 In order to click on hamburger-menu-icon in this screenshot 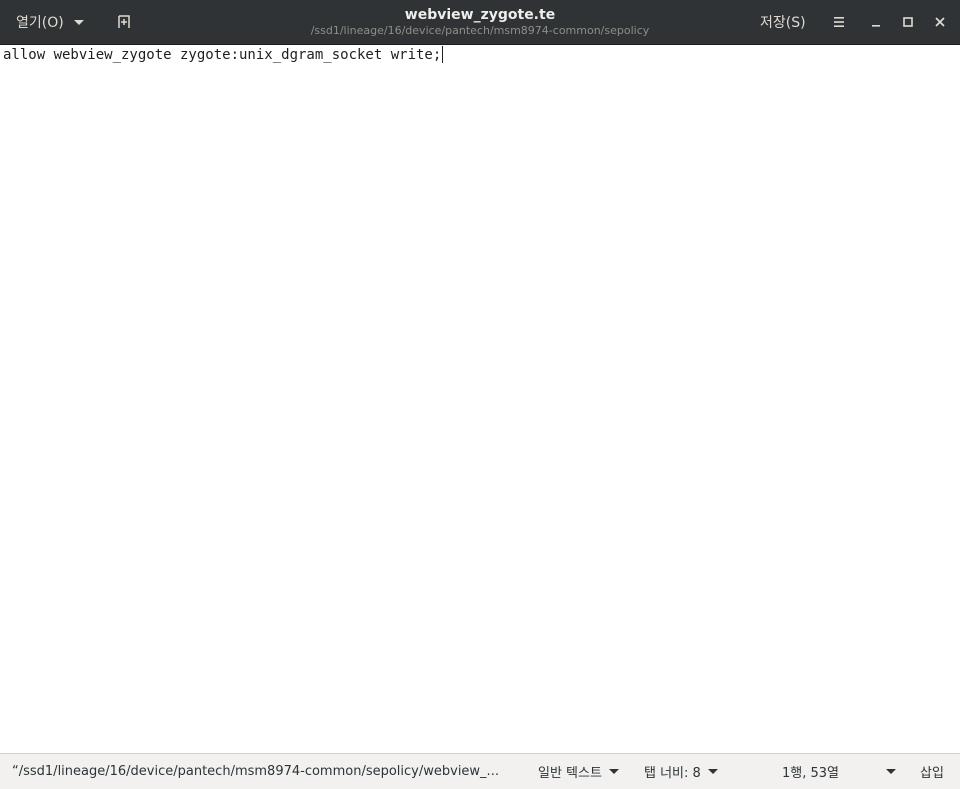, I will do `click(839, 22)`.